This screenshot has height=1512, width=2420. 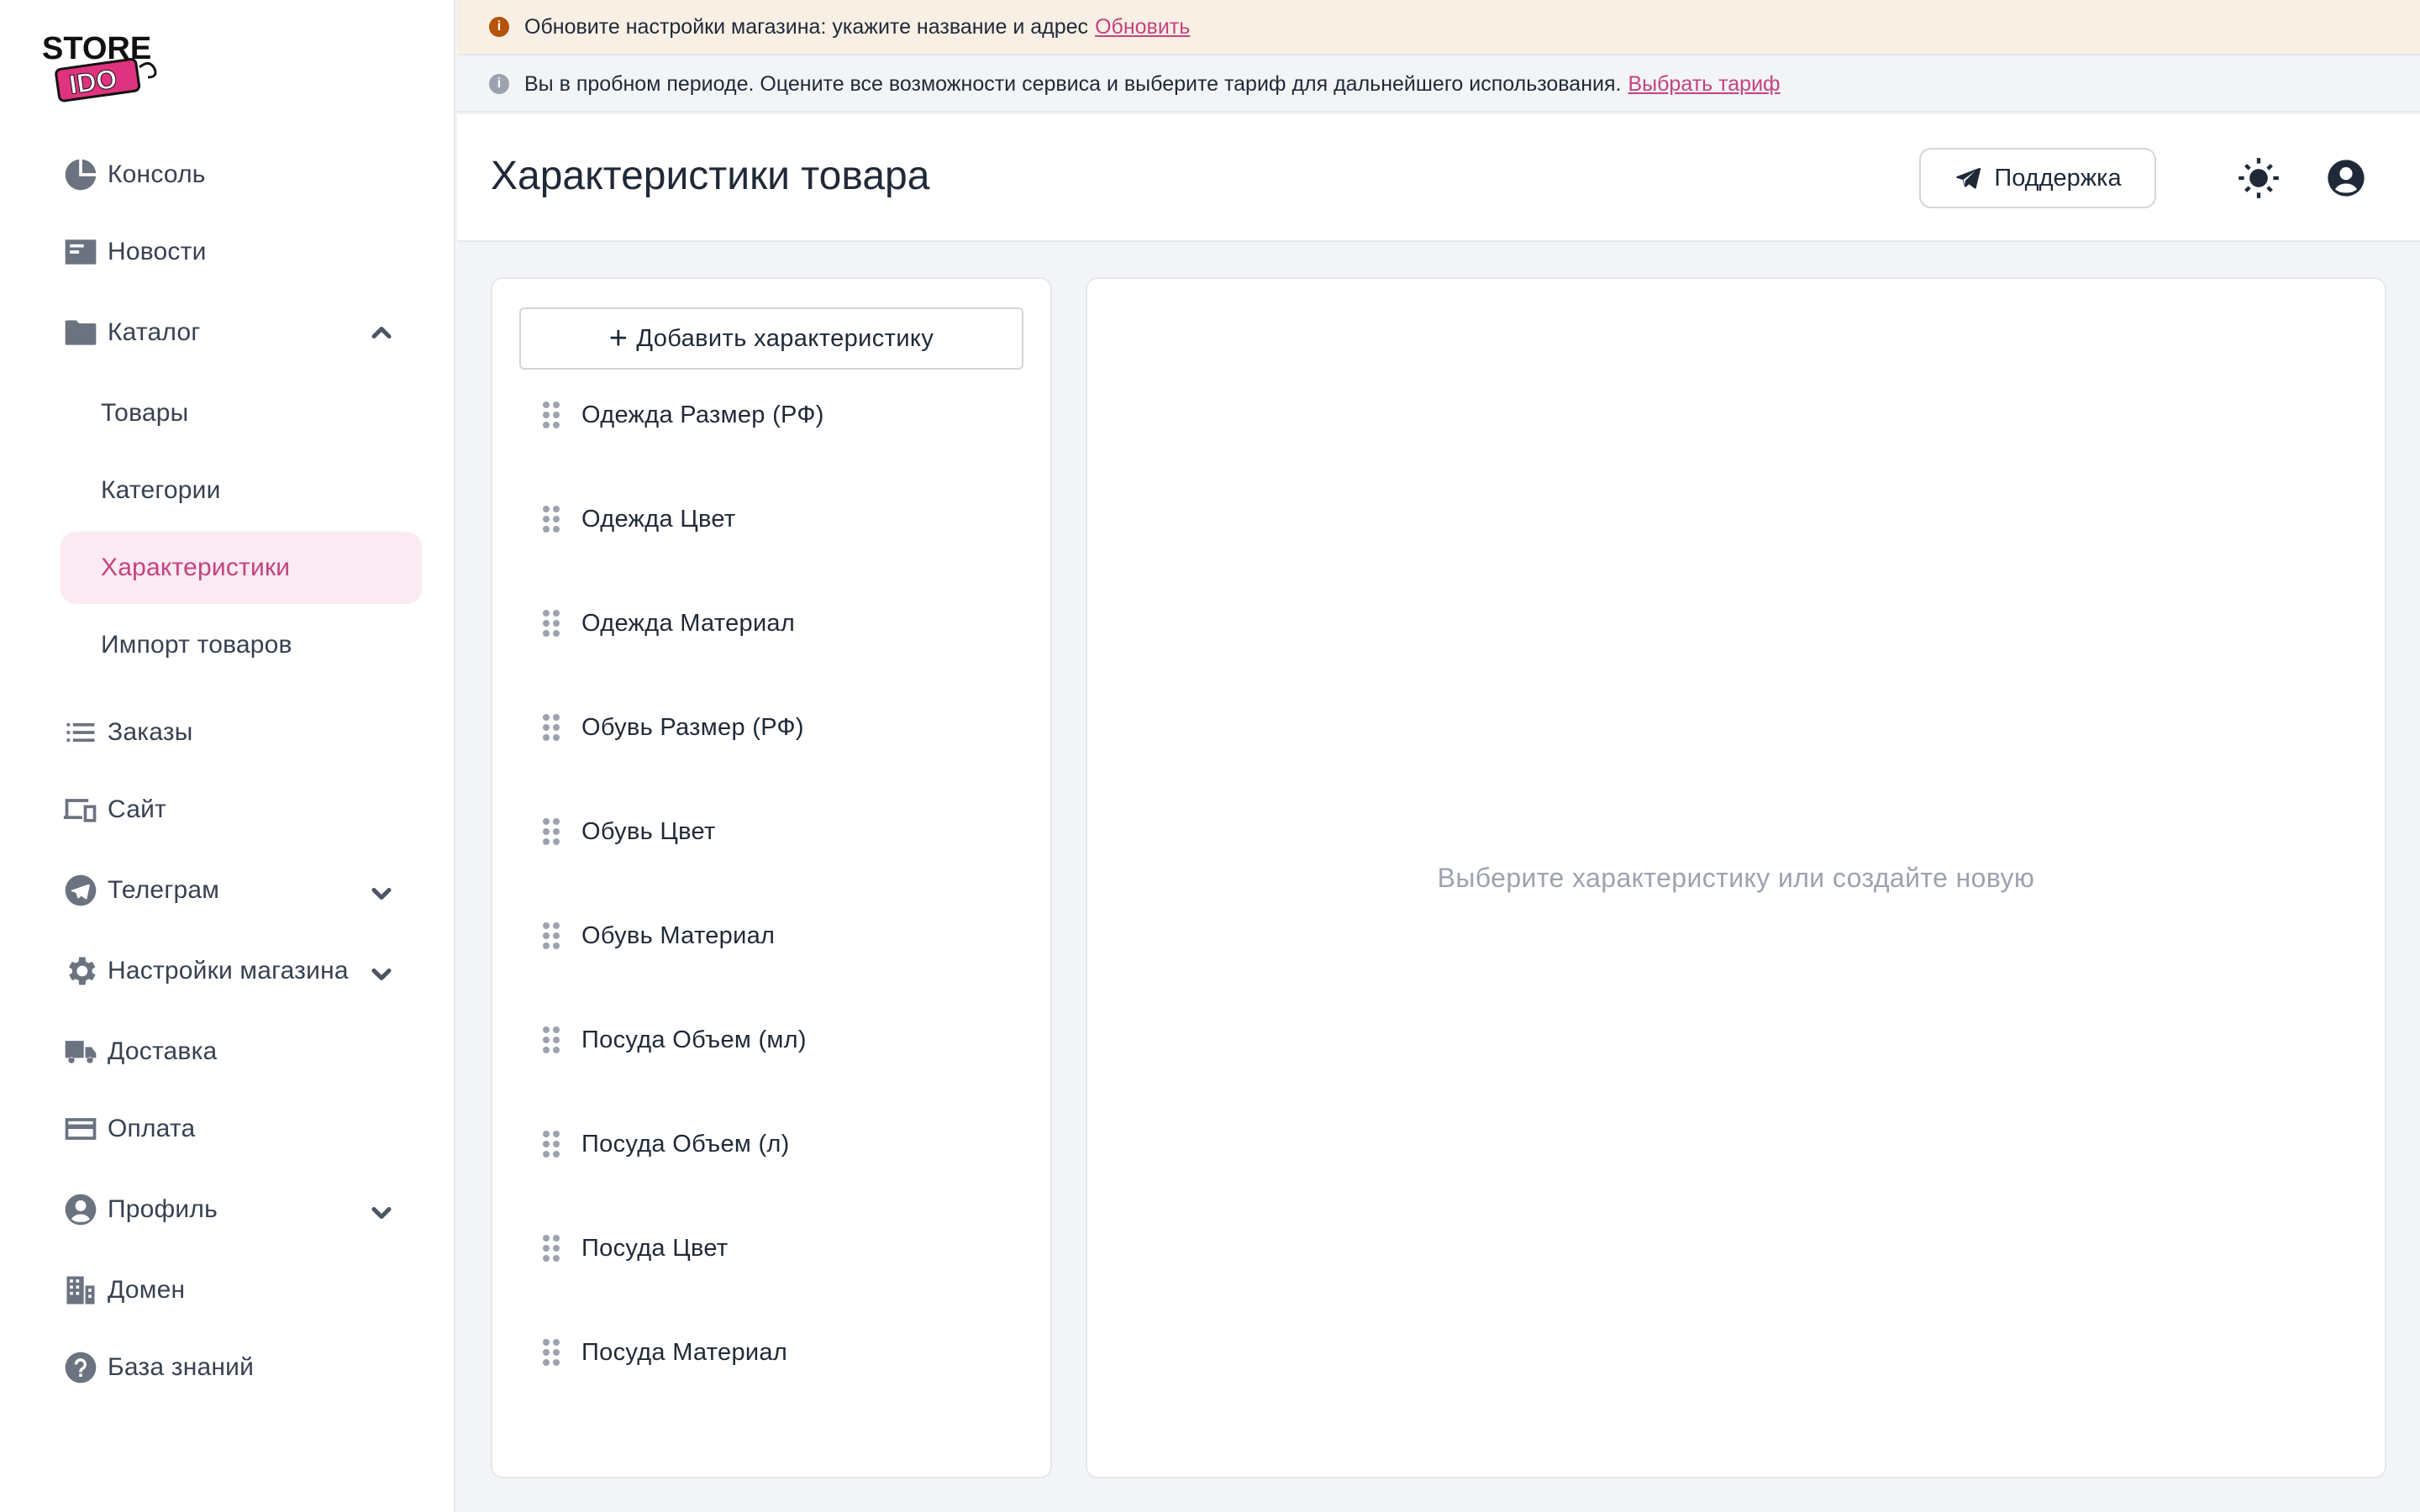 What do you see at coordinates (161, 490) in the screenshot?
I see `sidebar-item-label: Категории` at bounding box center [161, 490].